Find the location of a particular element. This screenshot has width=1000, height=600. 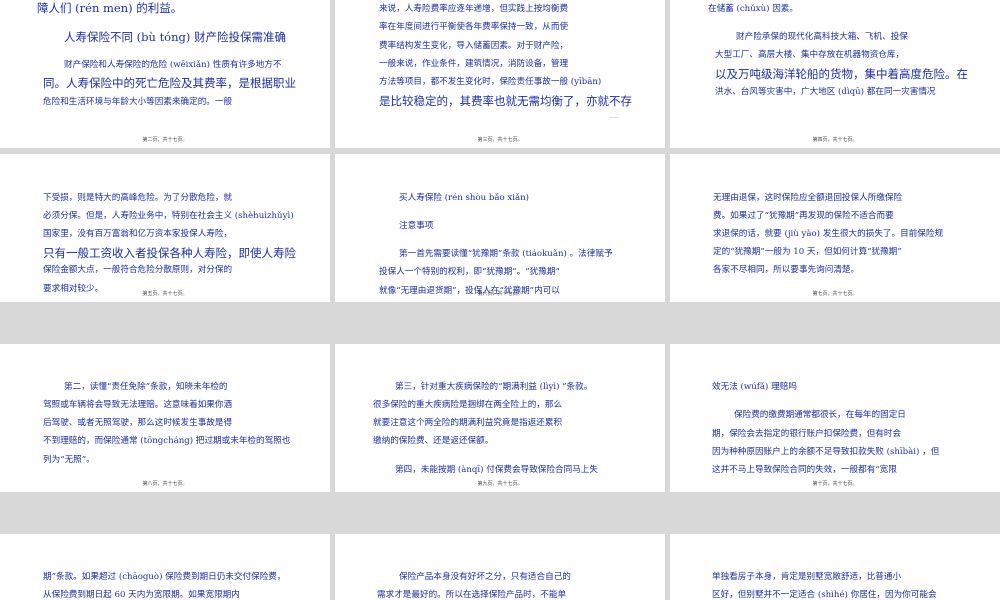

slide-text-line: 障人们 (rén men) 的利益。 is located at coordinates (110, 8).